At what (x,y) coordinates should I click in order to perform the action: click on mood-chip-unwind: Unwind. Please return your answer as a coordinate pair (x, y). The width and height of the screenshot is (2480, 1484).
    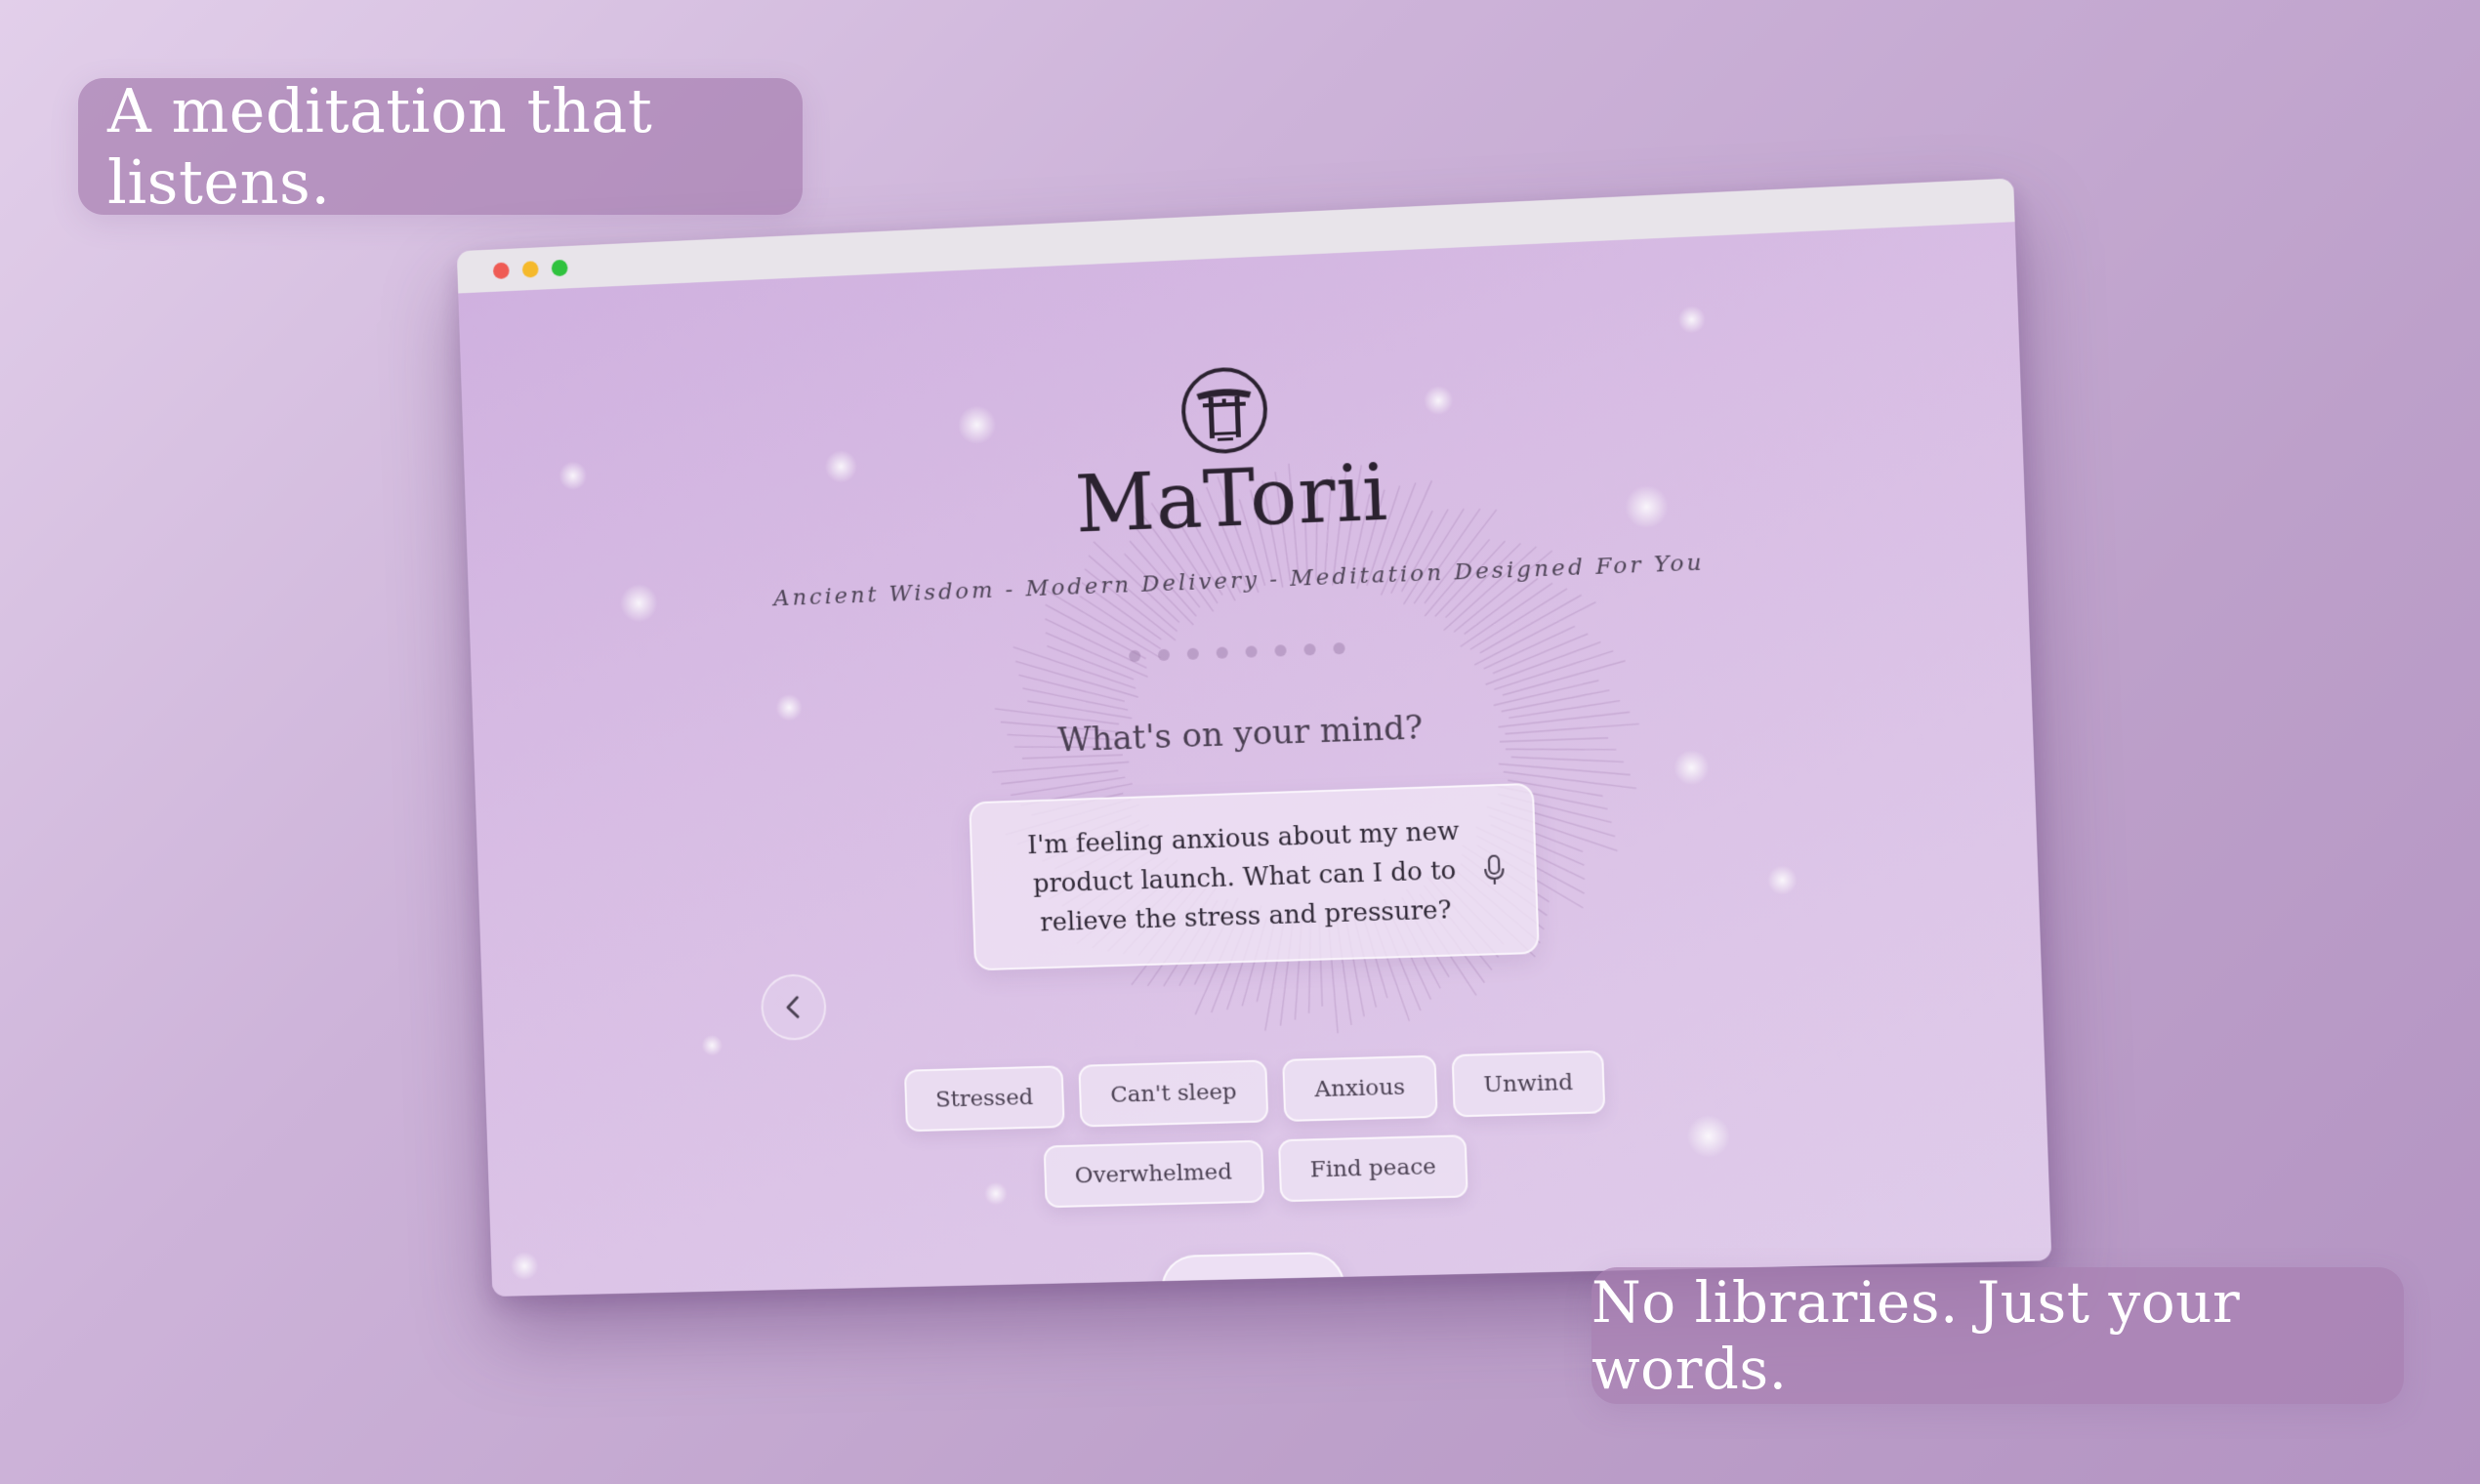
    Looking at the image, I should click on (1528, 1084).